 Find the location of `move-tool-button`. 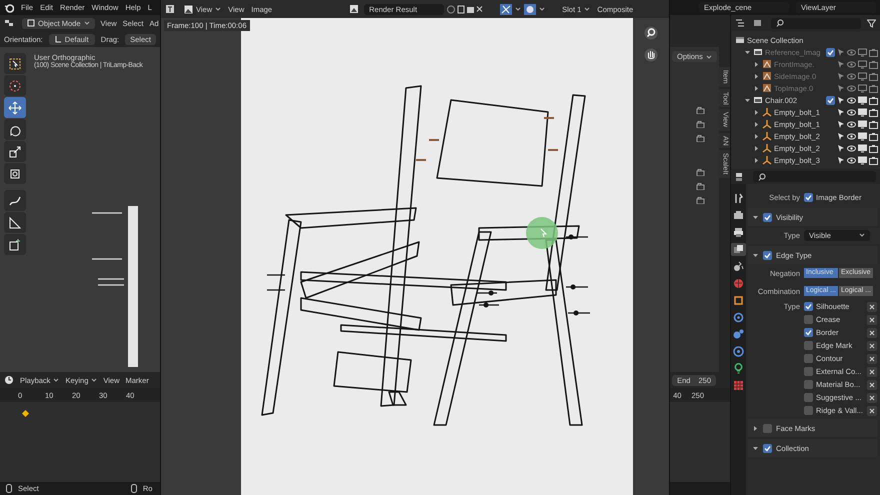

move-tool-button is located at coordinates (15, 107).